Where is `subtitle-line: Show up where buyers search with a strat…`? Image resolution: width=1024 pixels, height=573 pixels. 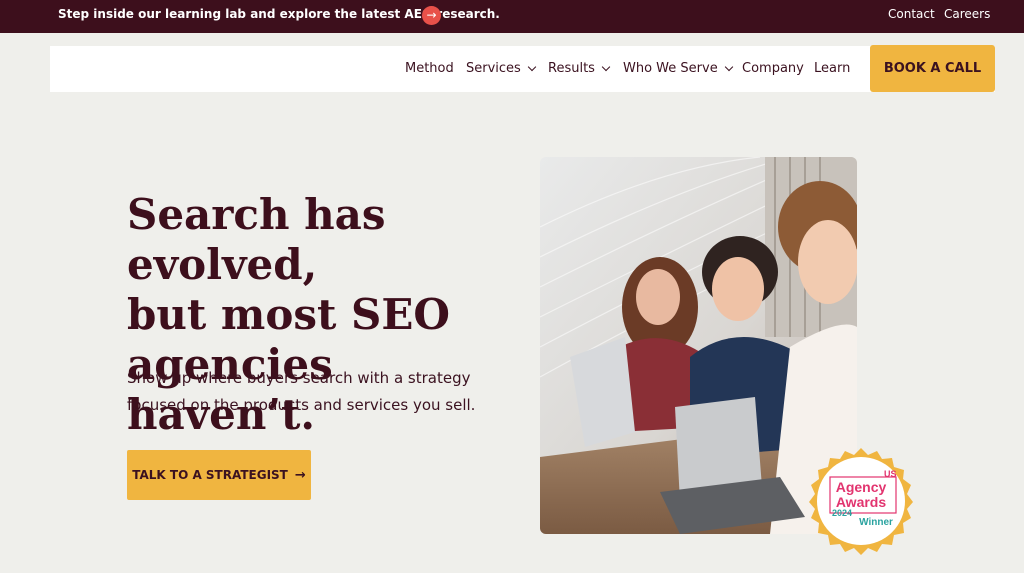
subtitle-line: Show up where buyers search with a strat… is located at coordinates (299, 378).